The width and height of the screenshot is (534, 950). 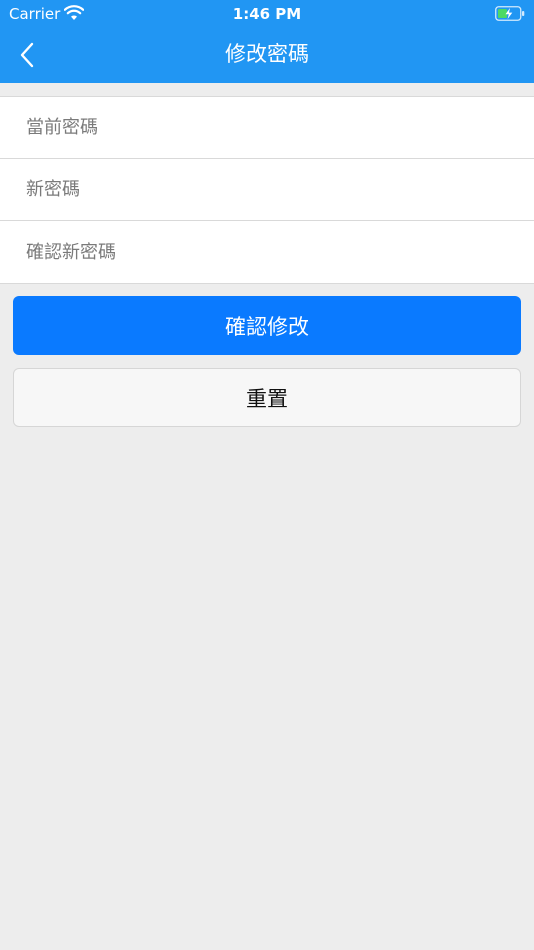 I want to click on current-password-input, so click(x=267, y=127).